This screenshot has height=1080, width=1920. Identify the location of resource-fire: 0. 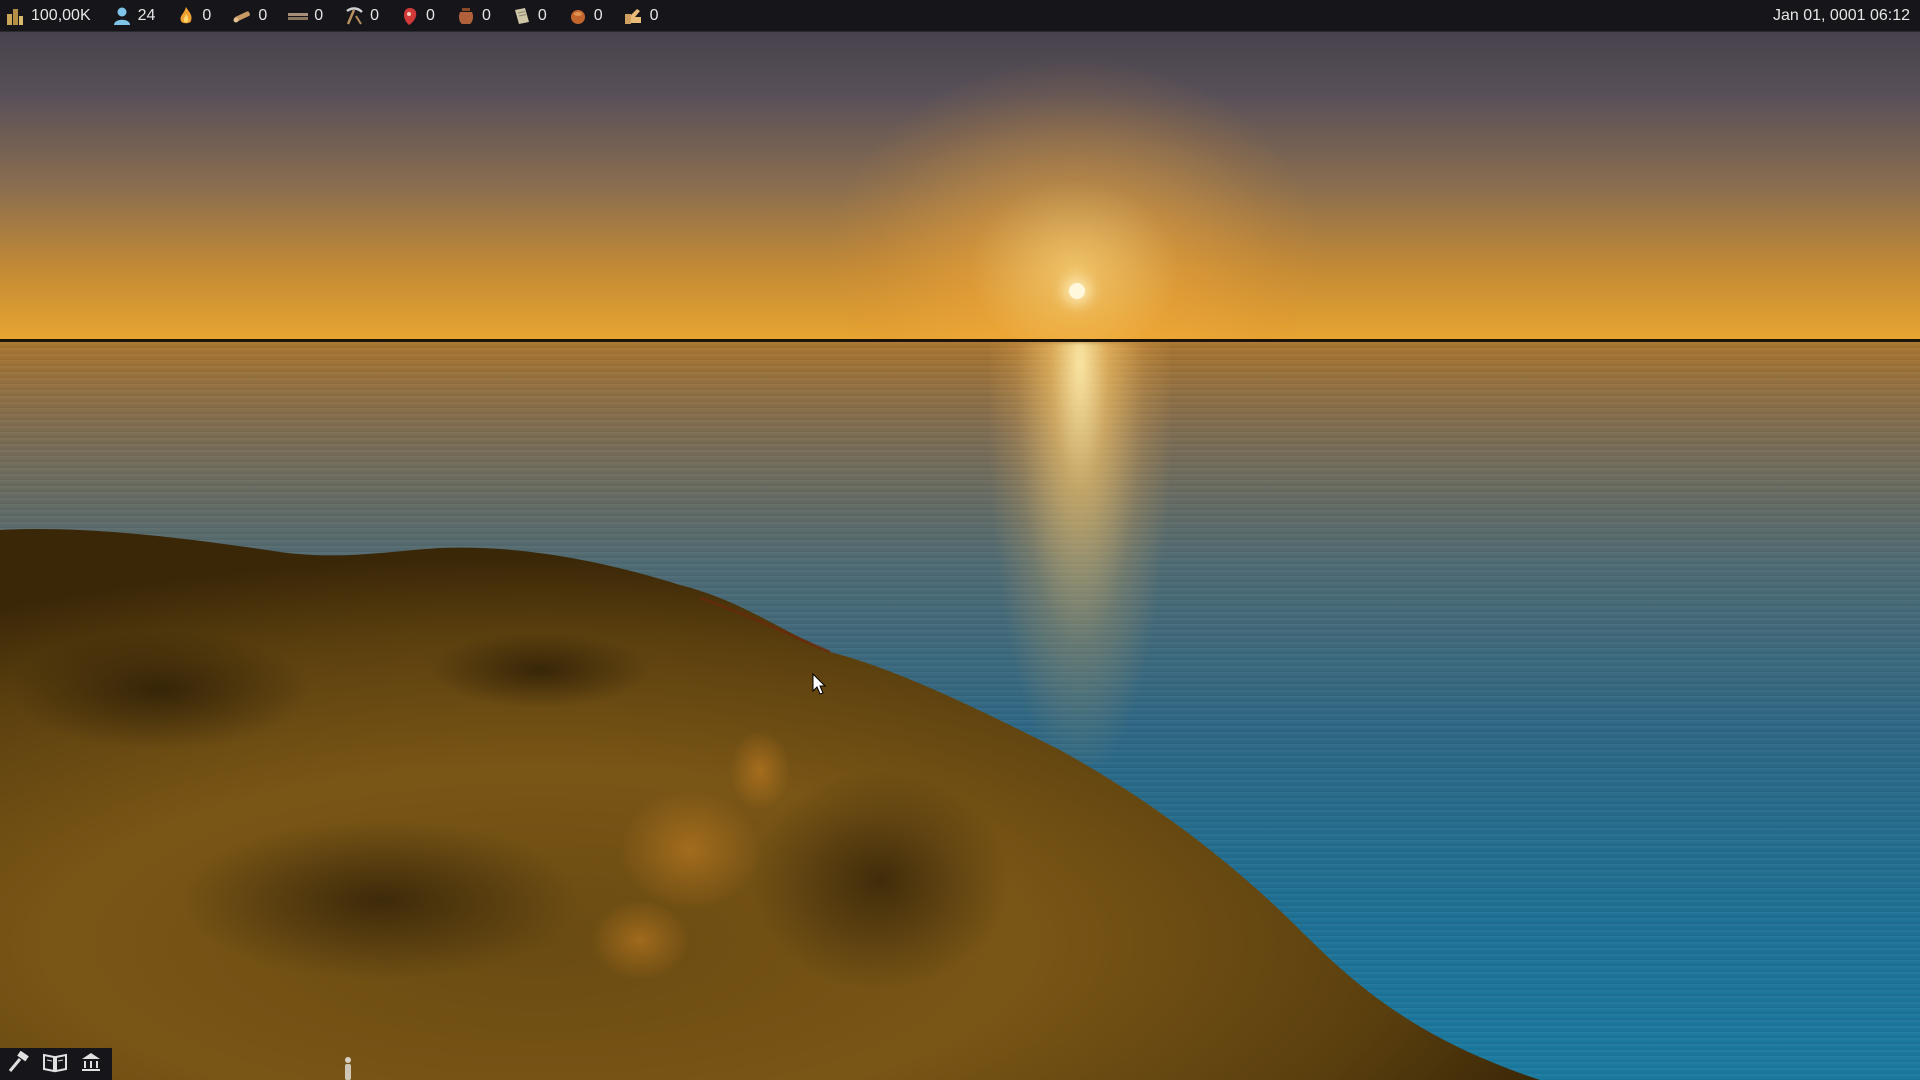
(193, 15).